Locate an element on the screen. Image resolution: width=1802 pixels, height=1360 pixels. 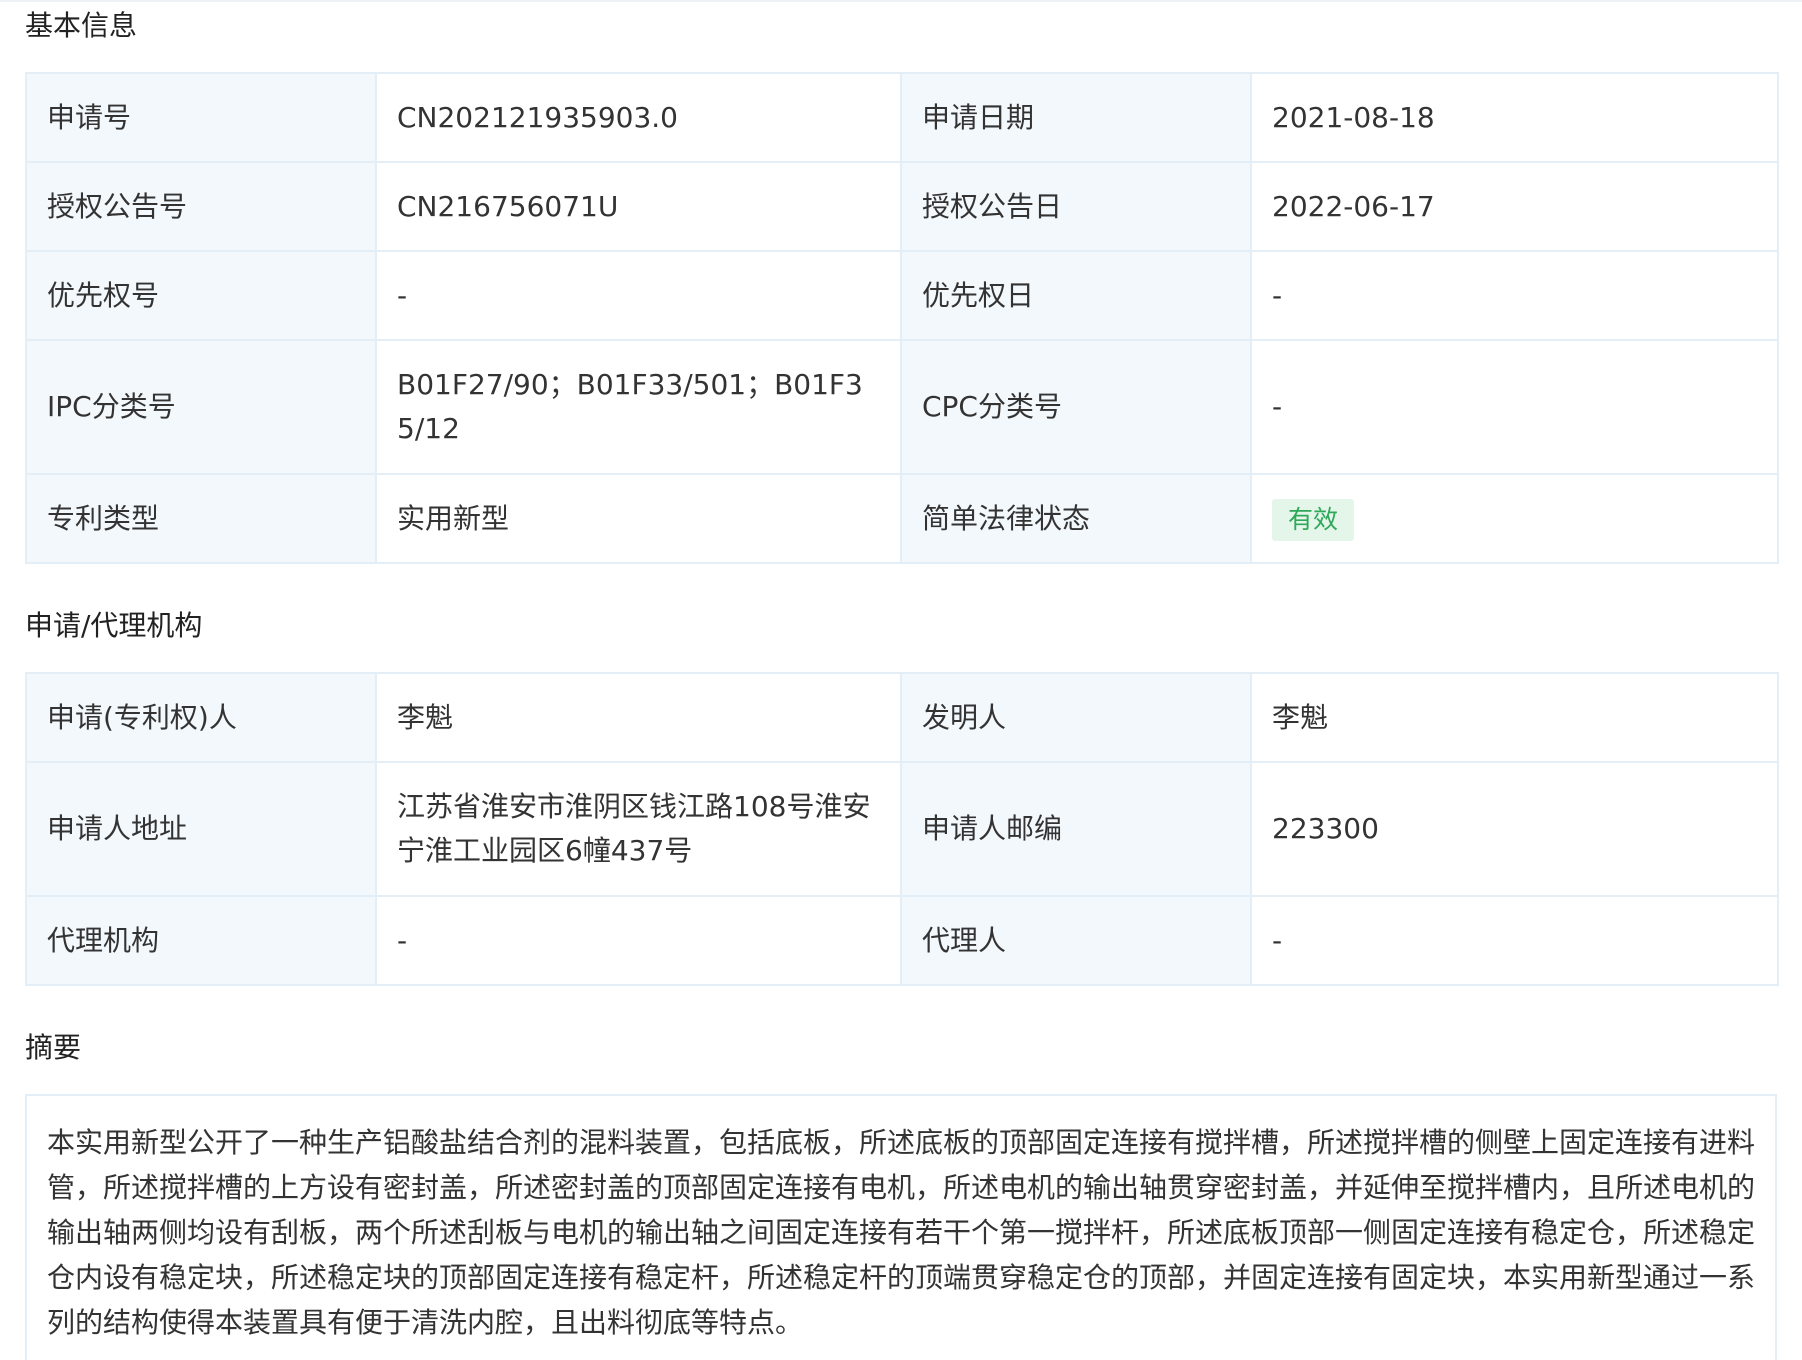
field-value-applicant: 李魁 is located at coordinates (638, 717).